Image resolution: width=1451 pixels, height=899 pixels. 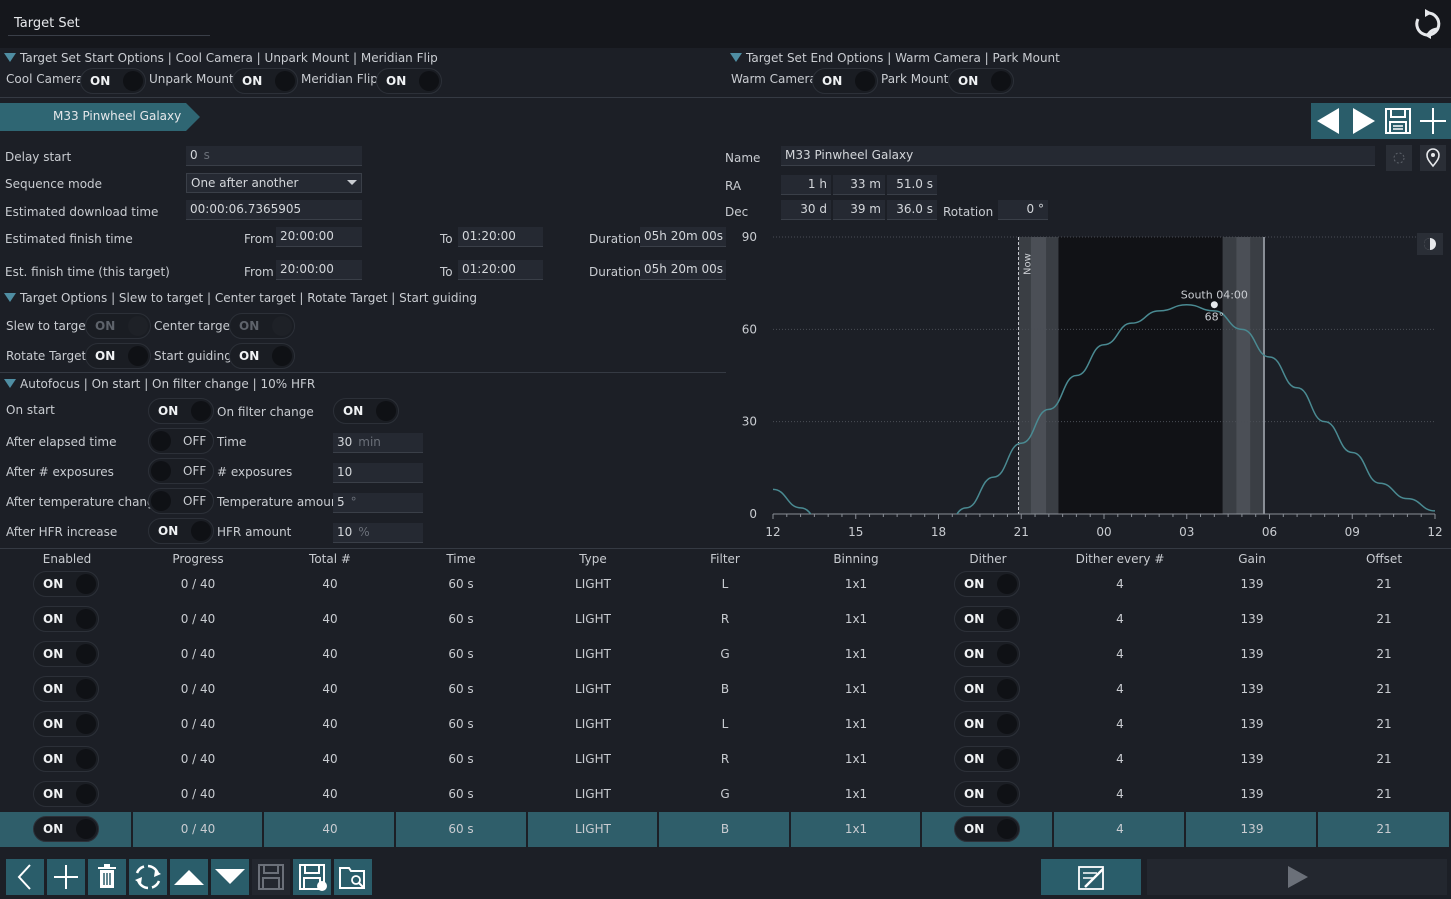 I want to click on unpark-mount-toggle: ON, so click(x=265, y=81).